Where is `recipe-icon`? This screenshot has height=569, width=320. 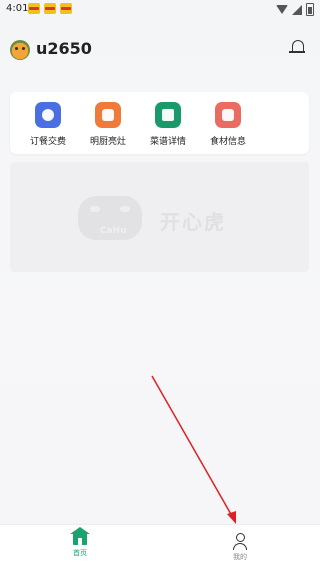 recipe-icon is located at coordinates (168, 115).